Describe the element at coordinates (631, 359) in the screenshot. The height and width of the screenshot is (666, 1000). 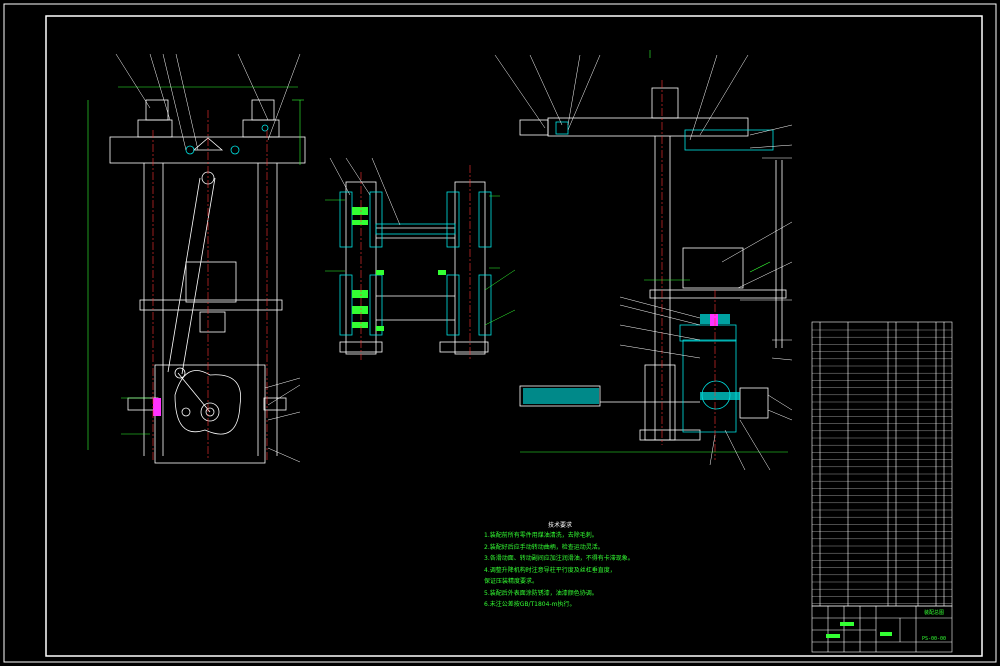
I see `side-view-parts` at that location.